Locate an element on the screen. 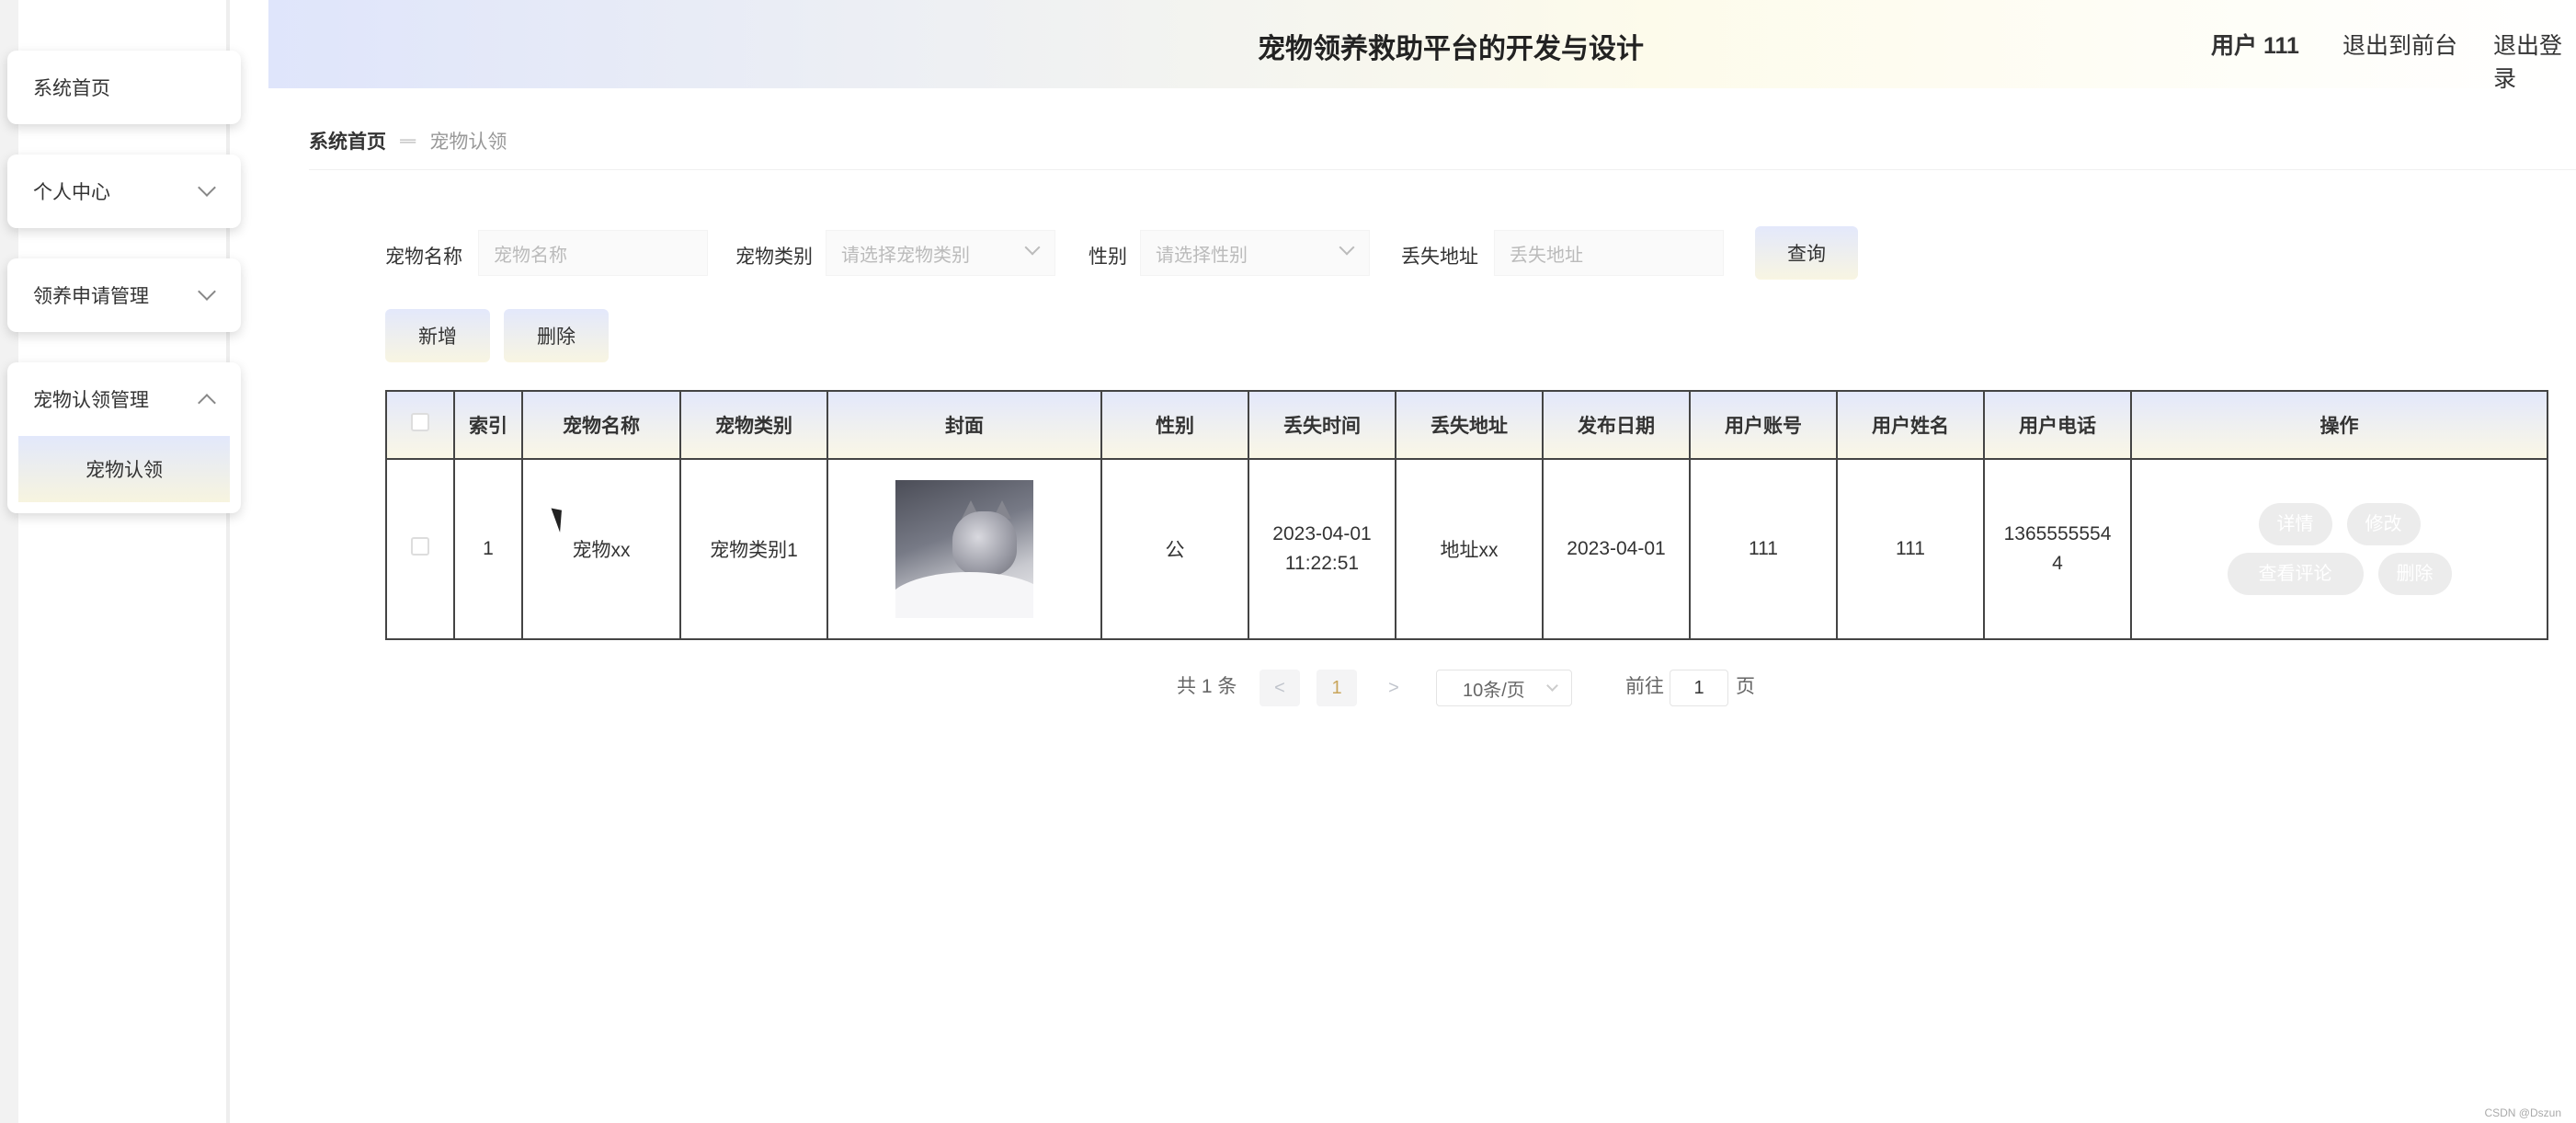  pagination-total: 共 1 条 is located at coordinates (1207, 686).